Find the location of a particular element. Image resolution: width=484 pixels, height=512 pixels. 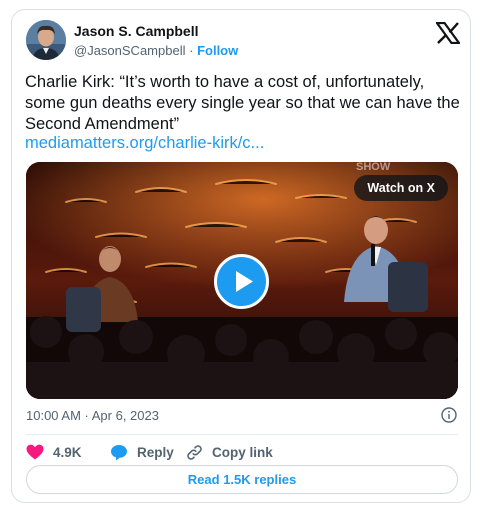

avatar is located at coordinates (46, 40).